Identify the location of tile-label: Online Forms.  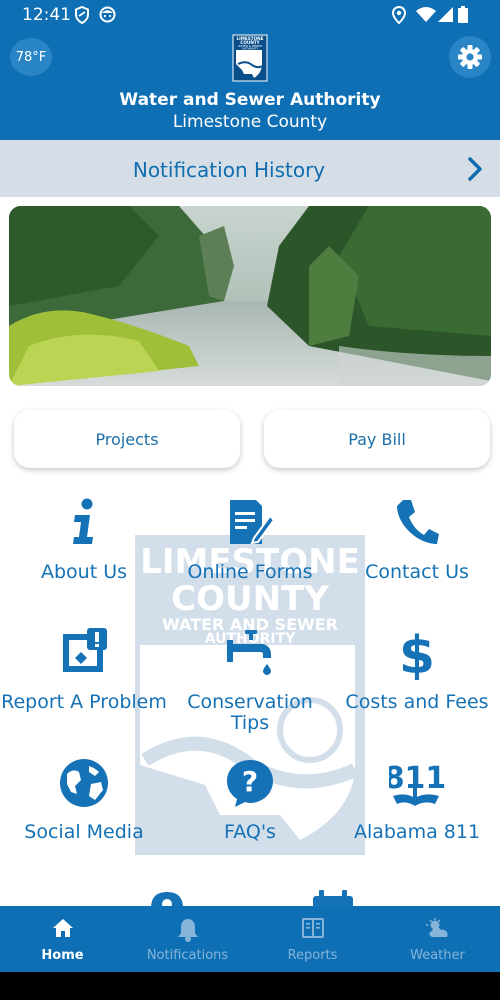
(250, 572).